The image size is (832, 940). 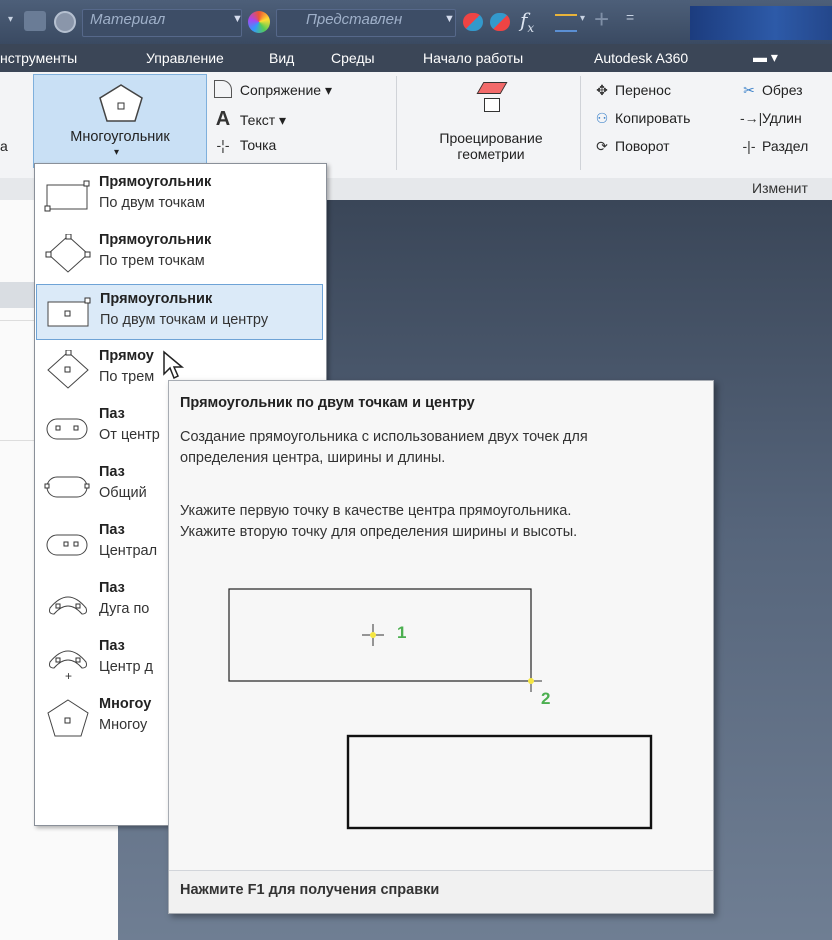 What do you see at coordinates (179, 195) in the screenshot?
I see `menu-item-rectangle-two-point: Прямоугольник По двум точкам` at bounding box center [179, 195].